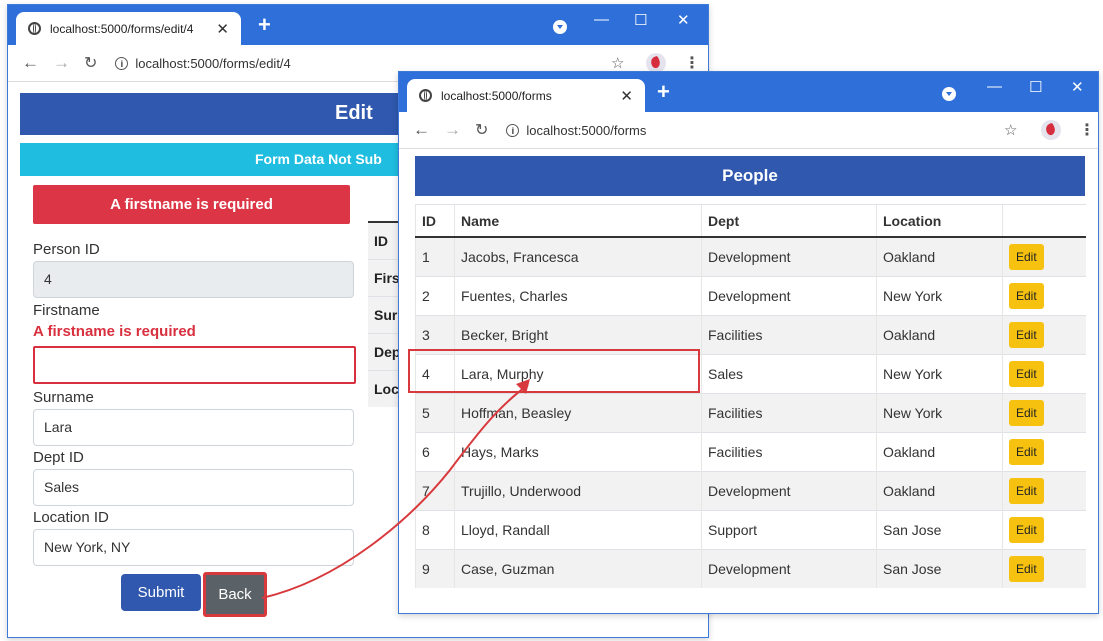  Describe the element at coordinates (526, 95) in the screenshot. I see `browser-tab: localhost:5000/forms ✕` at that location.